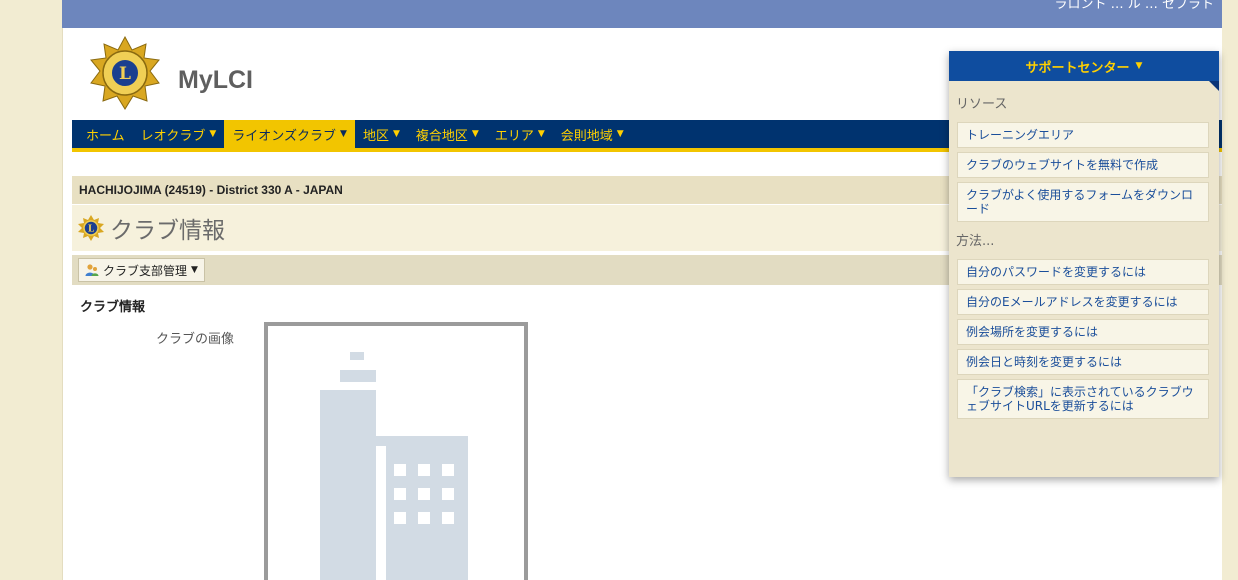 The width and height of the screenshot is (1238, 580). Describe the element at coordinates (642, 14) in the screenshot. I see `top-bar: ラロント … ル … セブラト` at that location.